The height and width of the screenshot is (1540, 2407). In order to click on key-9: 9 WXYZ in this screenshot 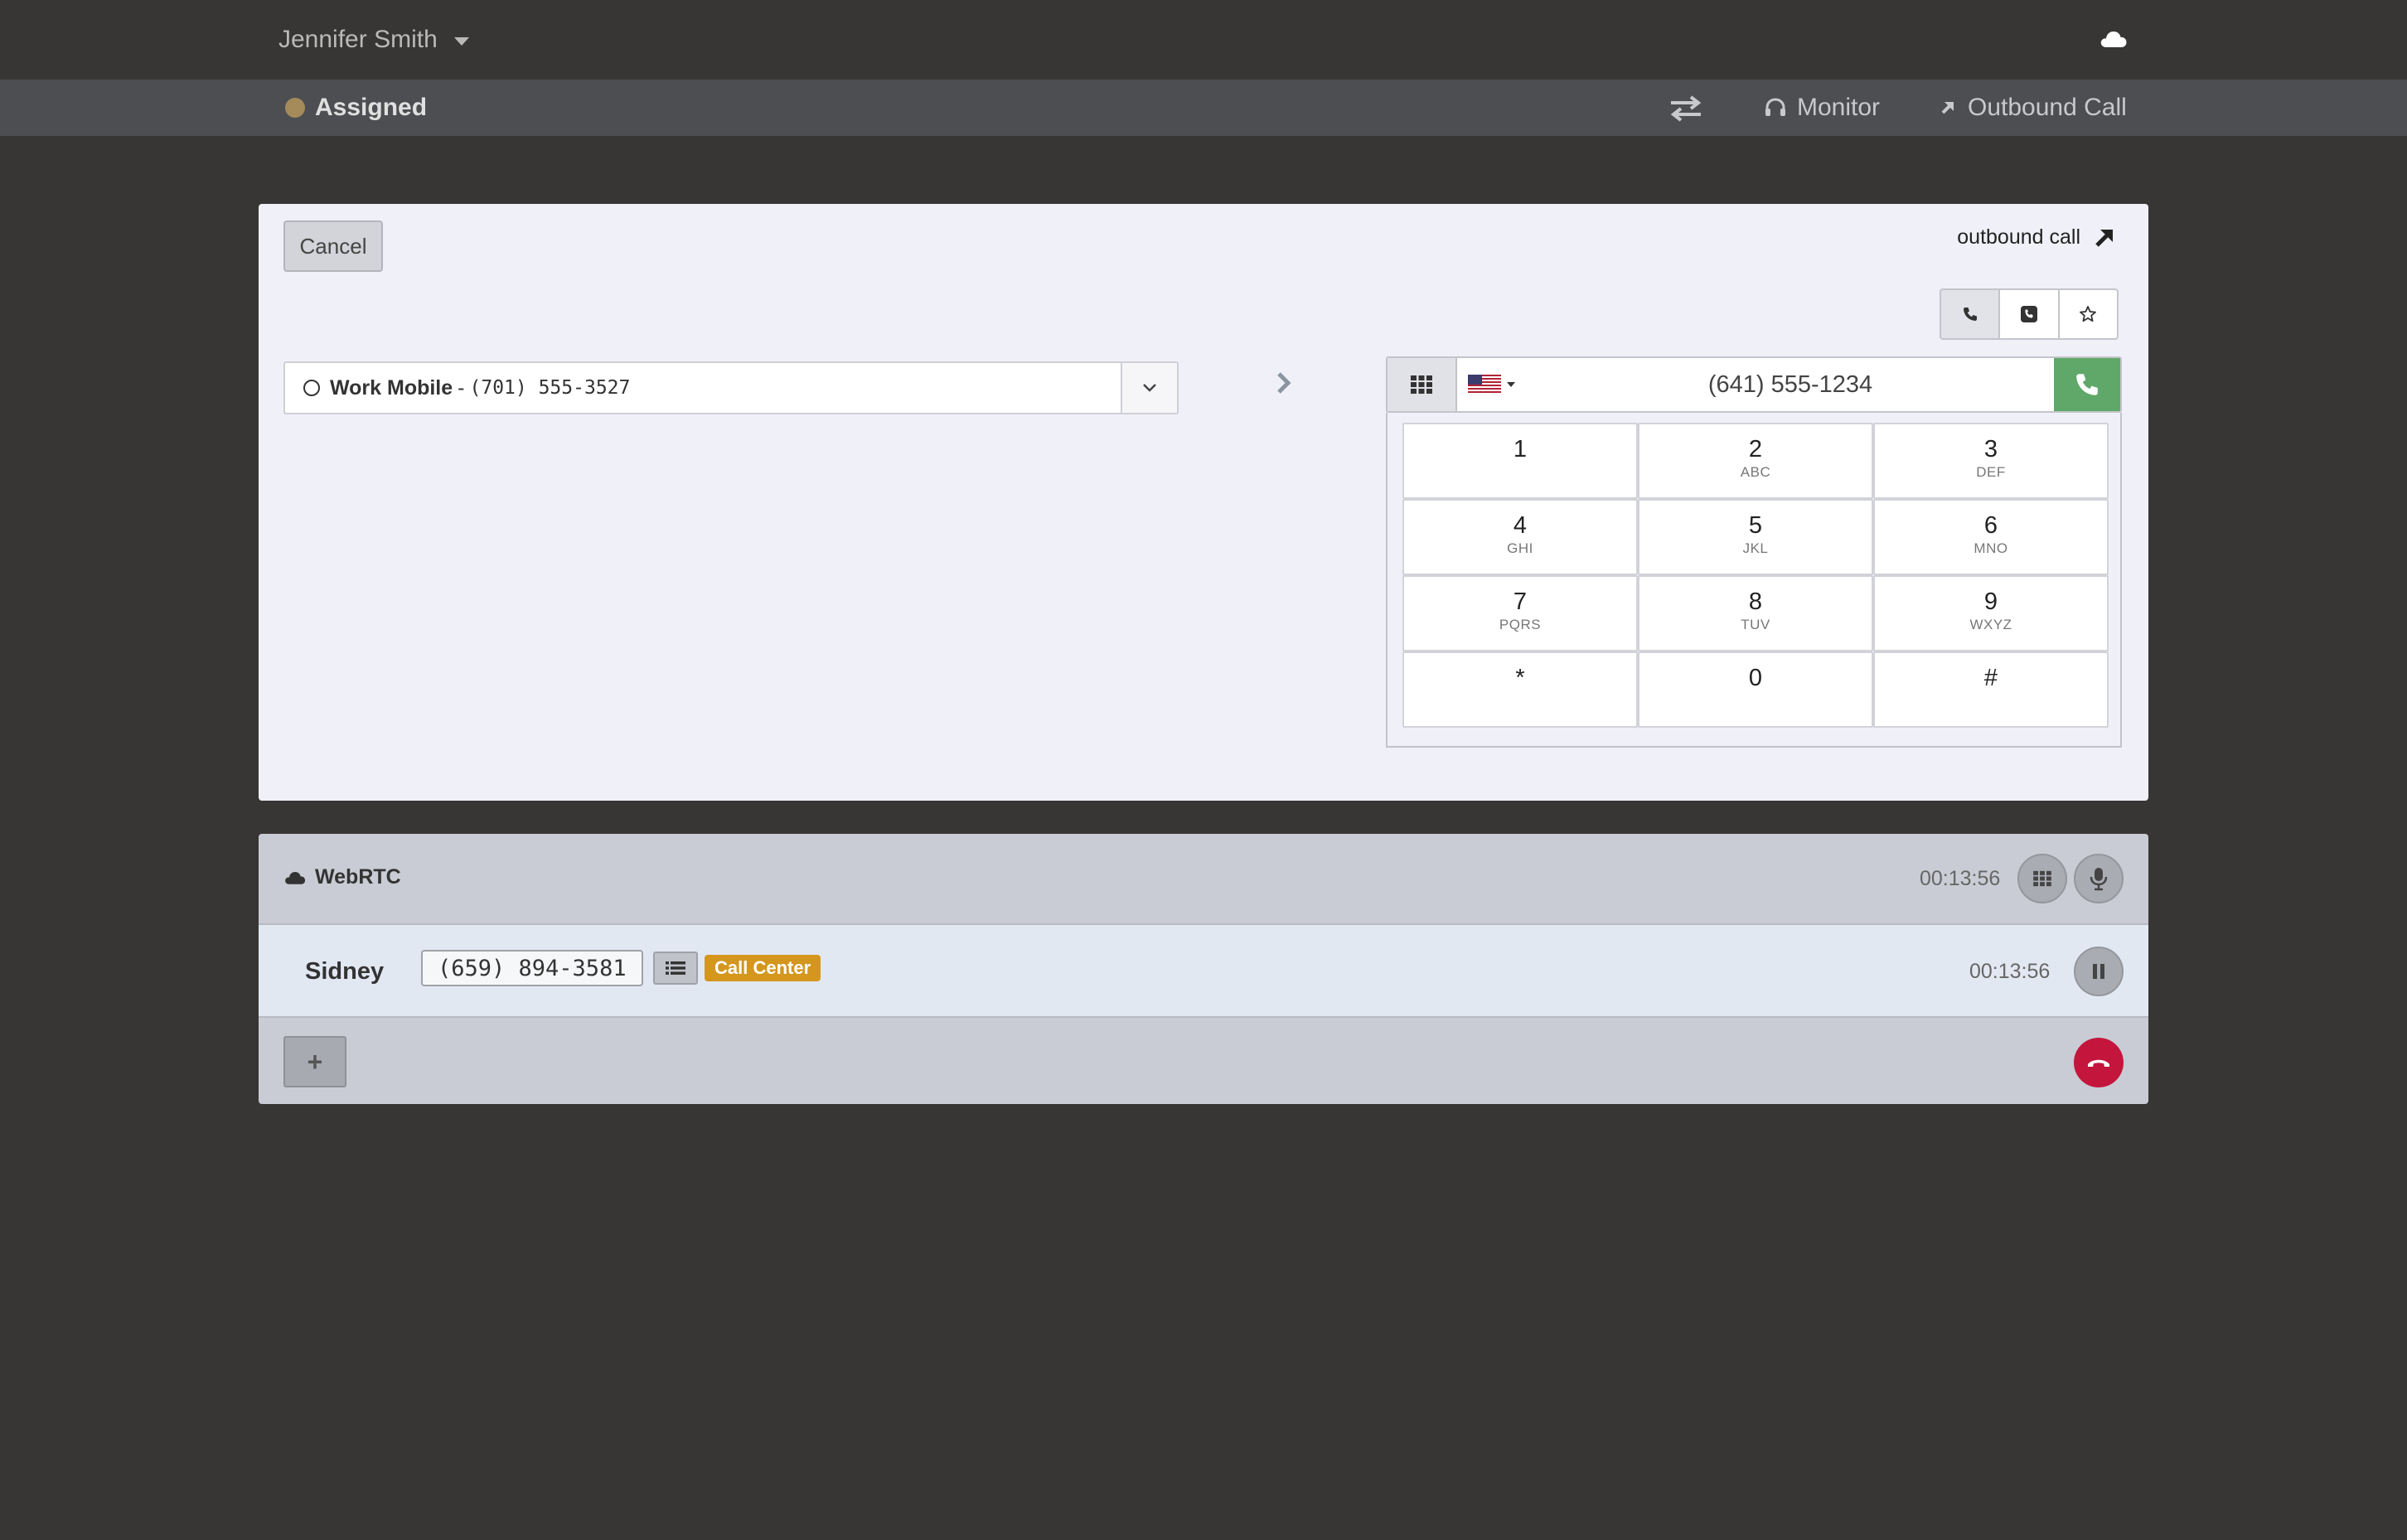, I will do `click(1991, 613)`.